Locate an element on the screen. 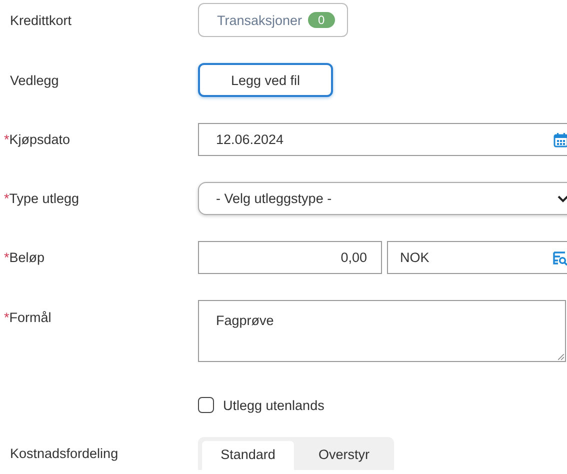  field-label: *Type utlegg is located at coordinates (42, 198).